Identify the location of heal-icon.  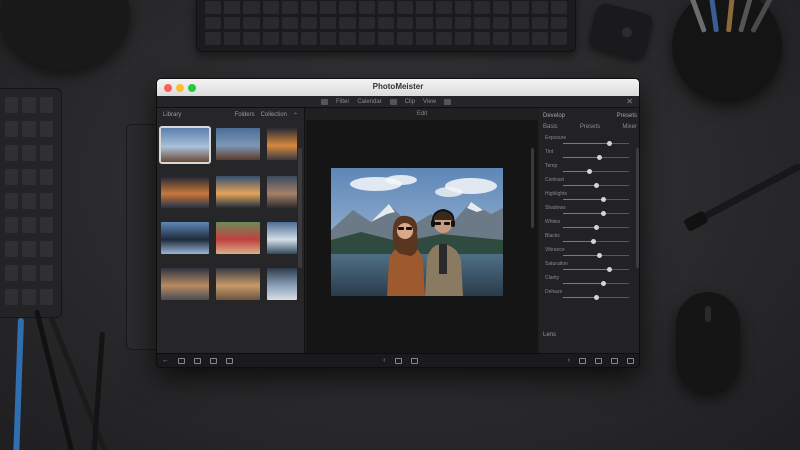
(414, 360).